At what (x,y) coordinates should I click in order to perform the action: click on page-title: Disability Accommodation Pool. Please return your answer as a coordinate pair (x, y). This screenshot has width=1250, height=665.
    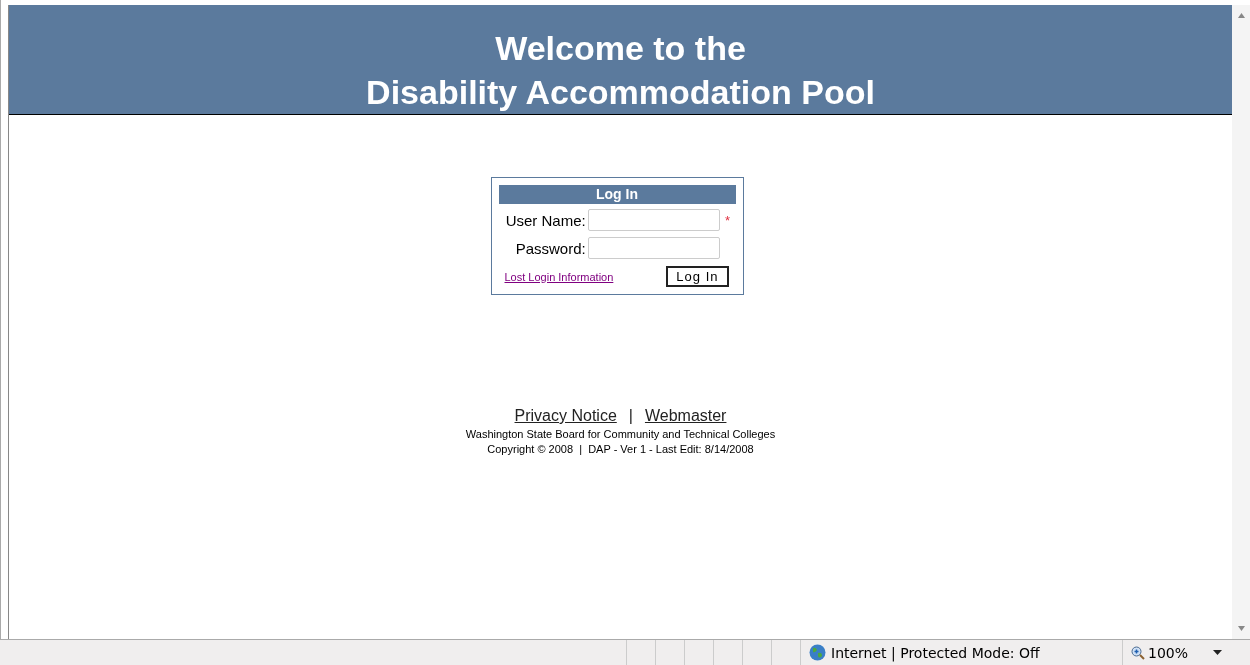
    Looking at the image, I should click on (620, 92).